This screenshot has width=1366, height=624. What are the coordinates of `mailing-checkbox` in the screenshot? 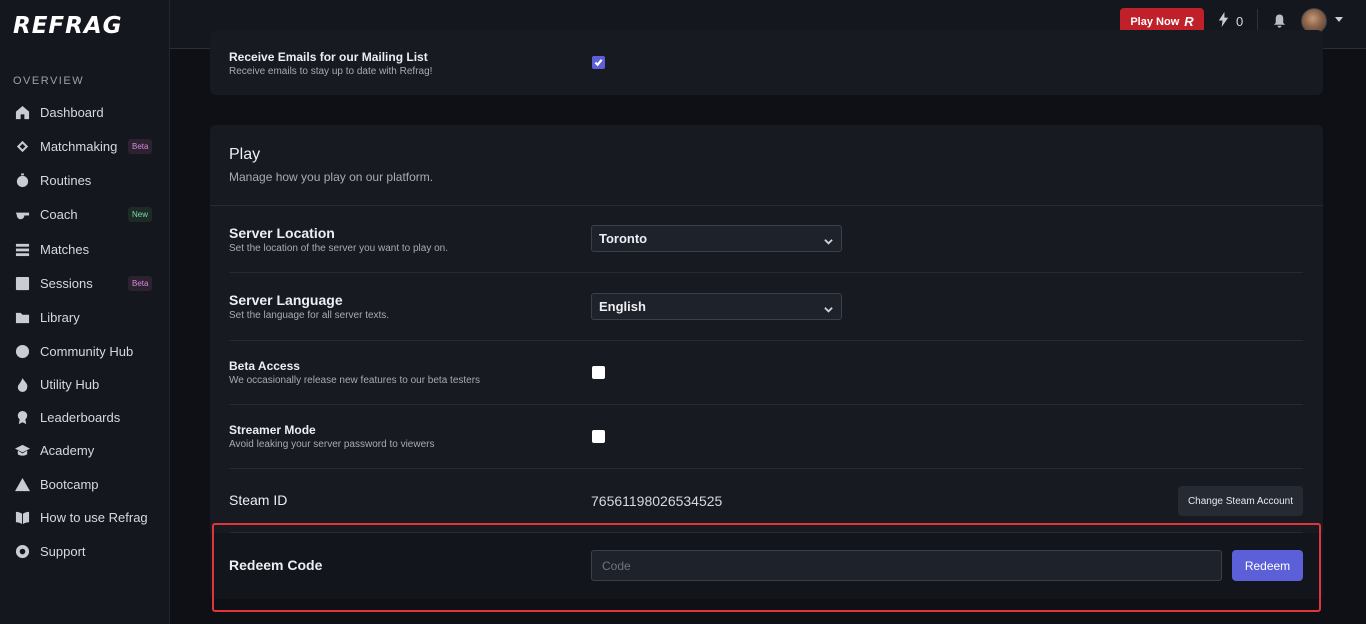 It's located at (598, 62).